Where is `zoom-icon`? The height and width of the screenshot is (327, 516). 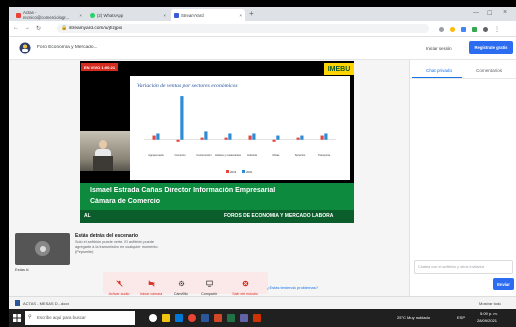
zoom-icon is located at coordinates (441, 29).